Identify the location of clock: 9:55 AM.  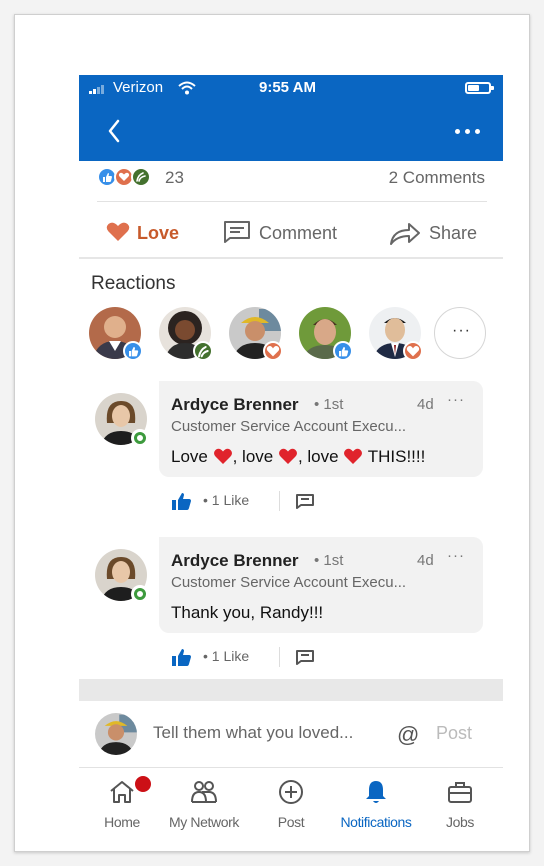
(287, 87).